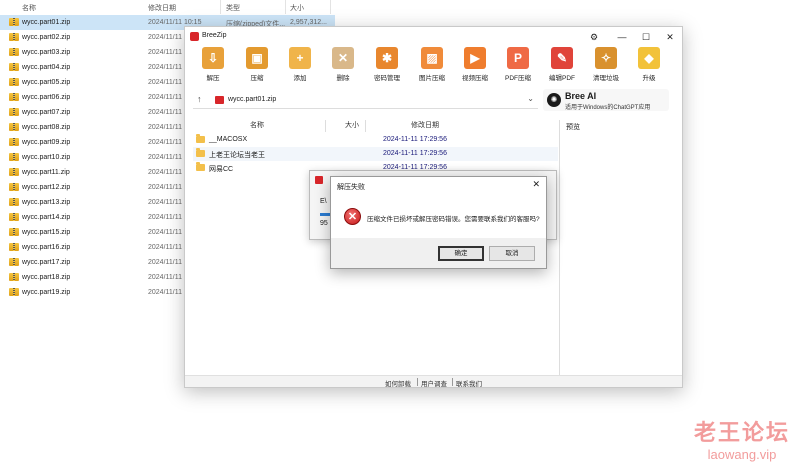  What do you see at coordinates (475, 67) in the screenshot?
I see `toolbar-button-video-compress: ▶ 视频压缩` at bounding box center [475, 67].